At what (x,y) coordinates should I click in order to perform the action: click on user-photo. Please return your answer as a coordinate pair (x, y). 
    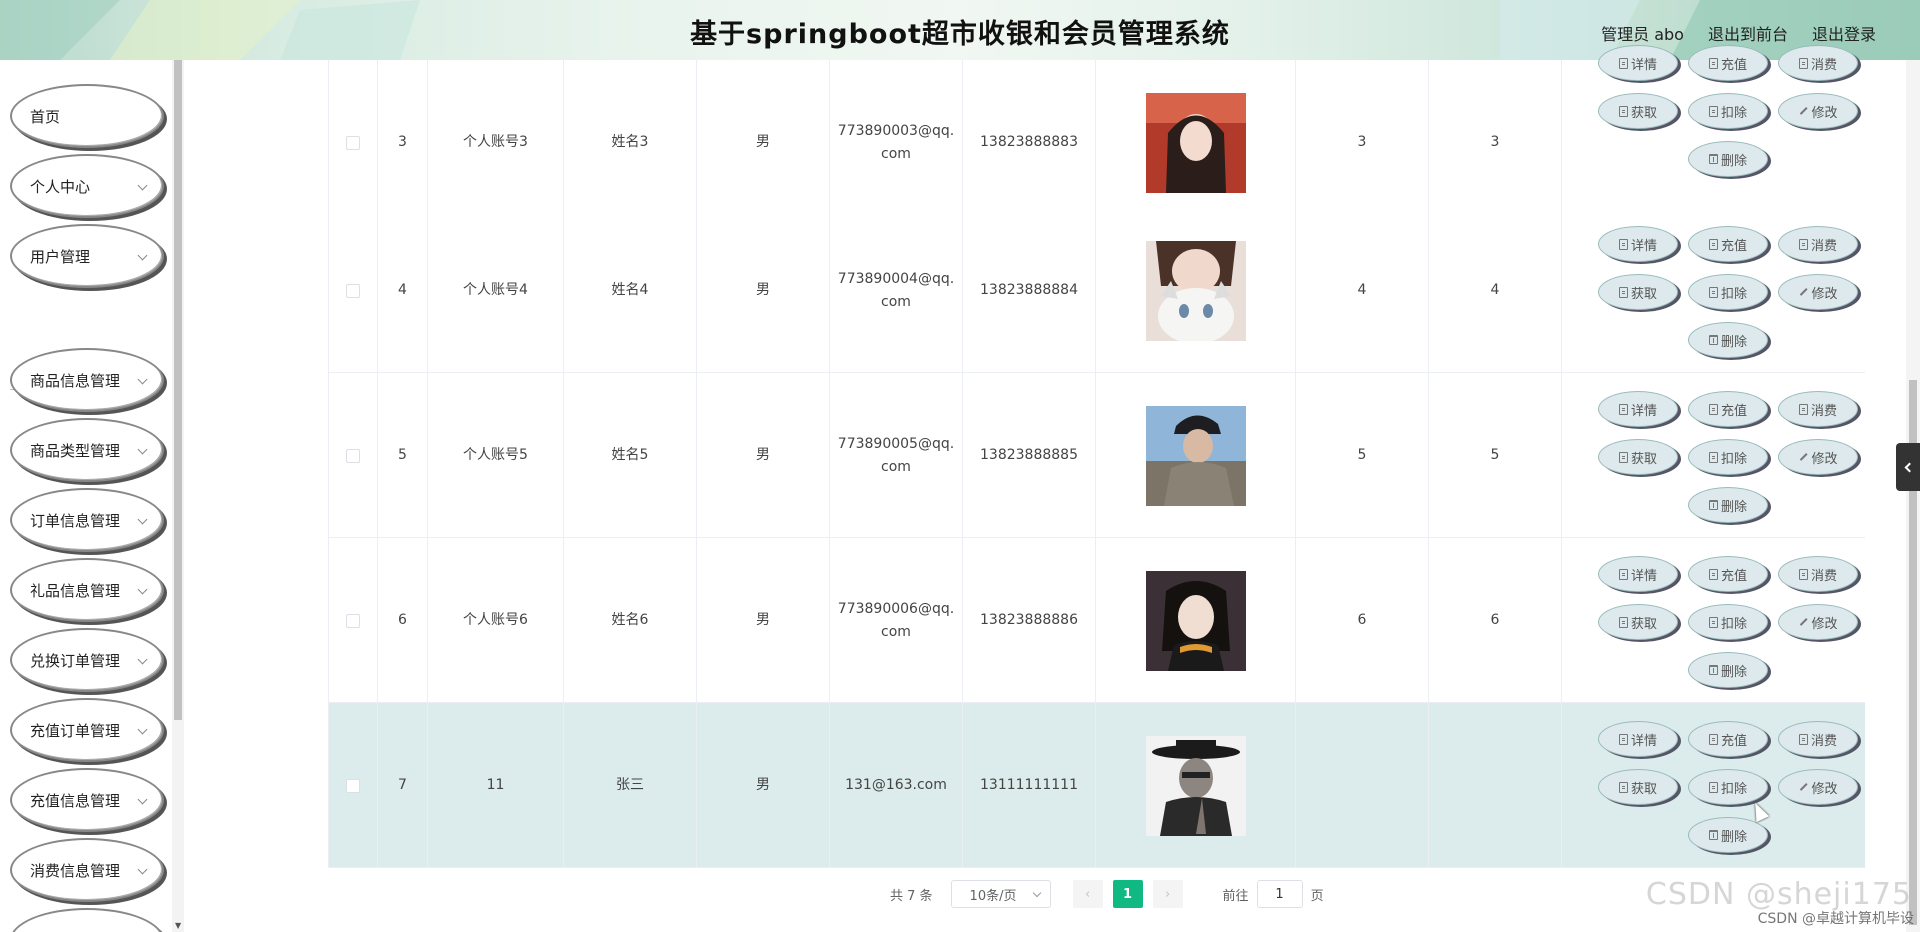
    Looking at the image, I should click on (1195, 142).